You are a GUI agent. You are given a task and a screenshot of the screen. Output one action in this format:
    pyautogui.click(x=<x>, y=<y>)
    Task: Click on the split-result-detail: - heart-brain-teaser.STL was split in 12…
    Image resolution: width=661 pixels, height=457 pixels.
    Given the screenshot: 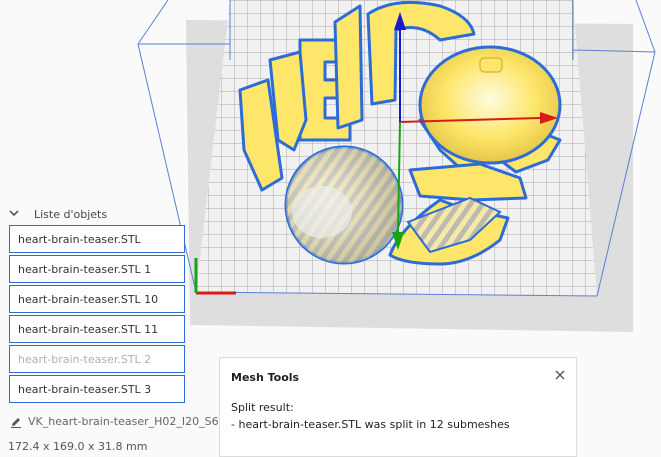 What is the action you would take?
    pyautogui.click(x=370, y=424)
    